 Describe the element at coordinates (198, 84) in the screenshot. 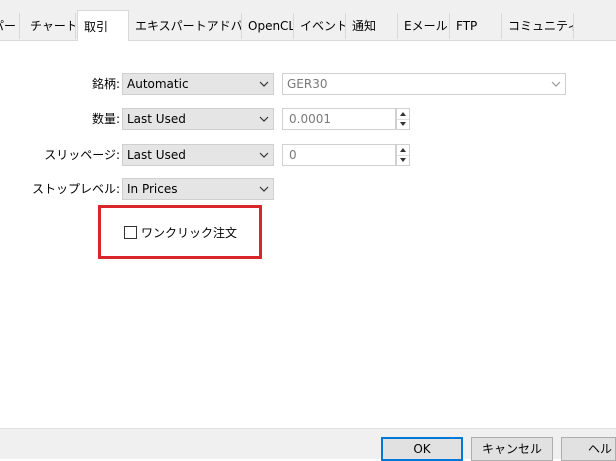

I see `symbol-mode-select: Automatic` at that location.